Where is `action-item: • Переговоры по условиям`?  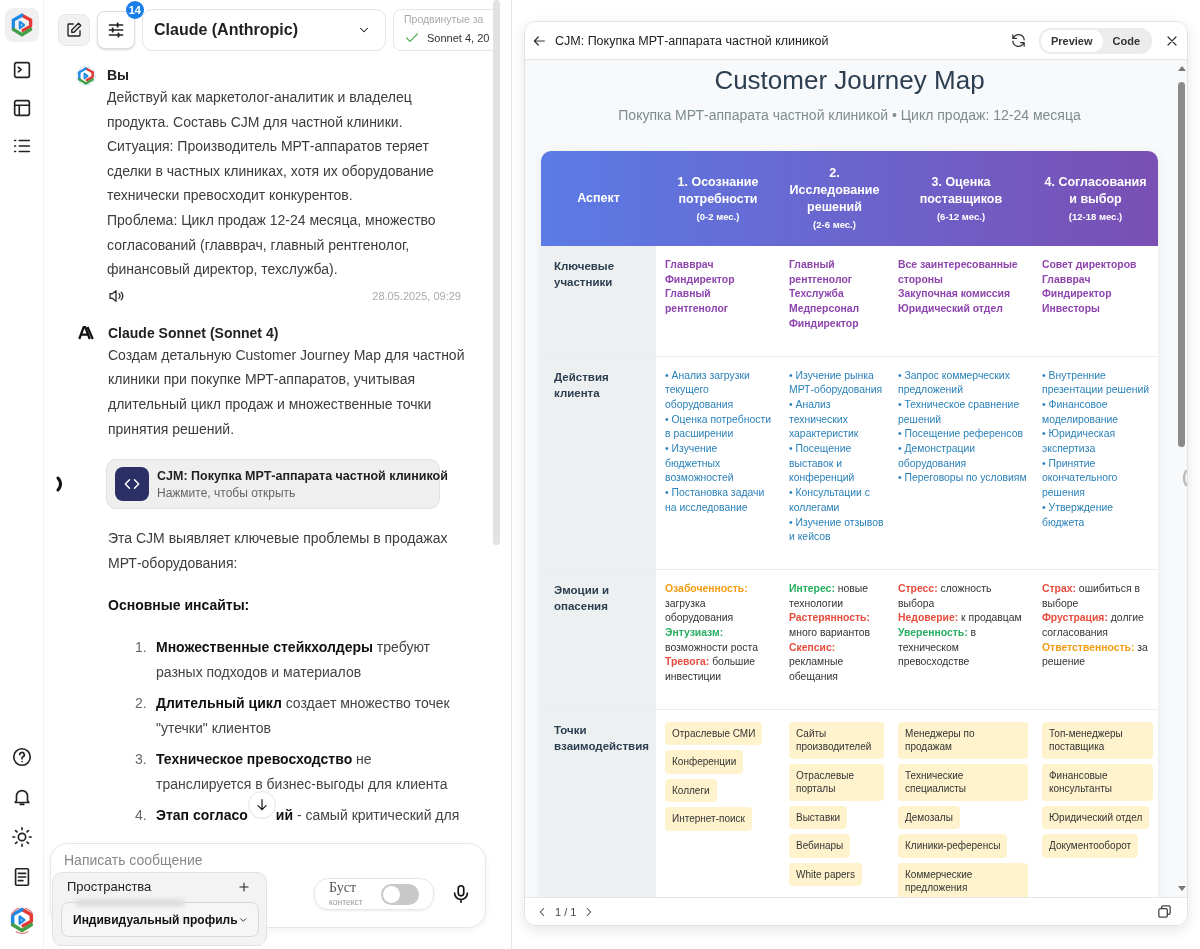
action-item: • Переговоры по условиям is located at coordinates (963, 478).